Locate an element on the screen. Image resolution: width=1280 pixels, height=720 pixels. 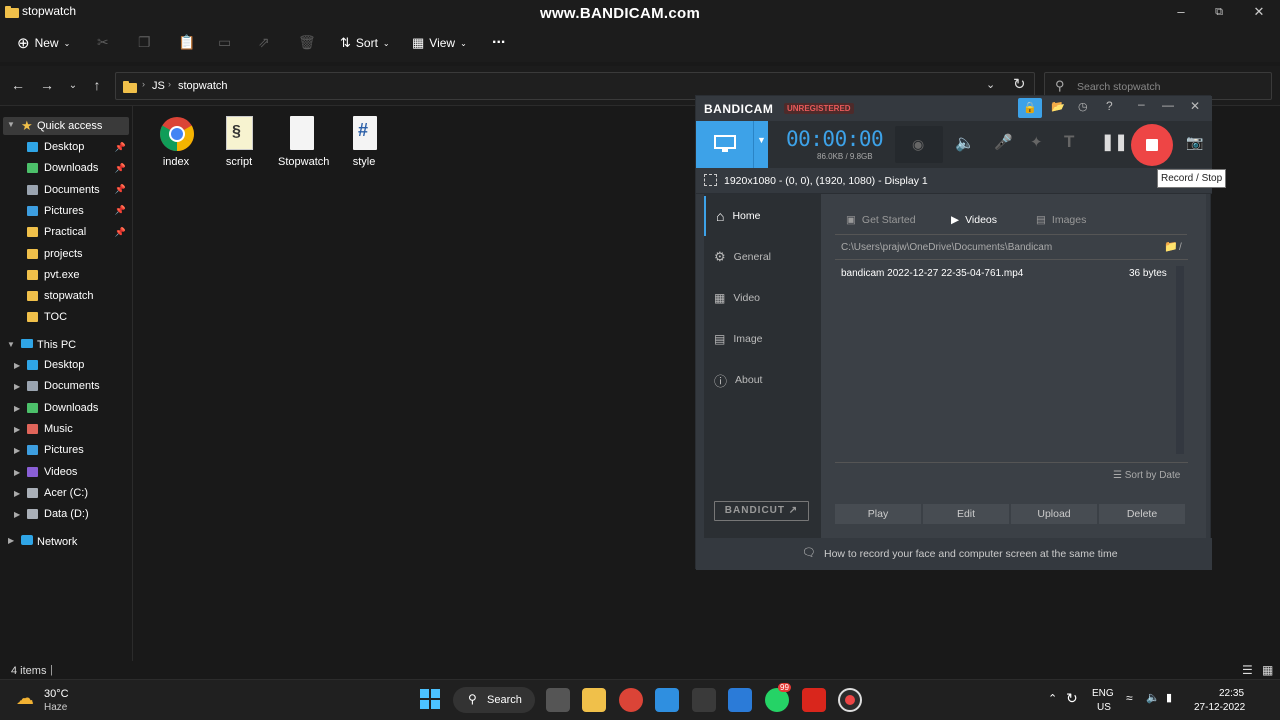
sidebar-item: stopwatch is located at coordinates (65, 296).